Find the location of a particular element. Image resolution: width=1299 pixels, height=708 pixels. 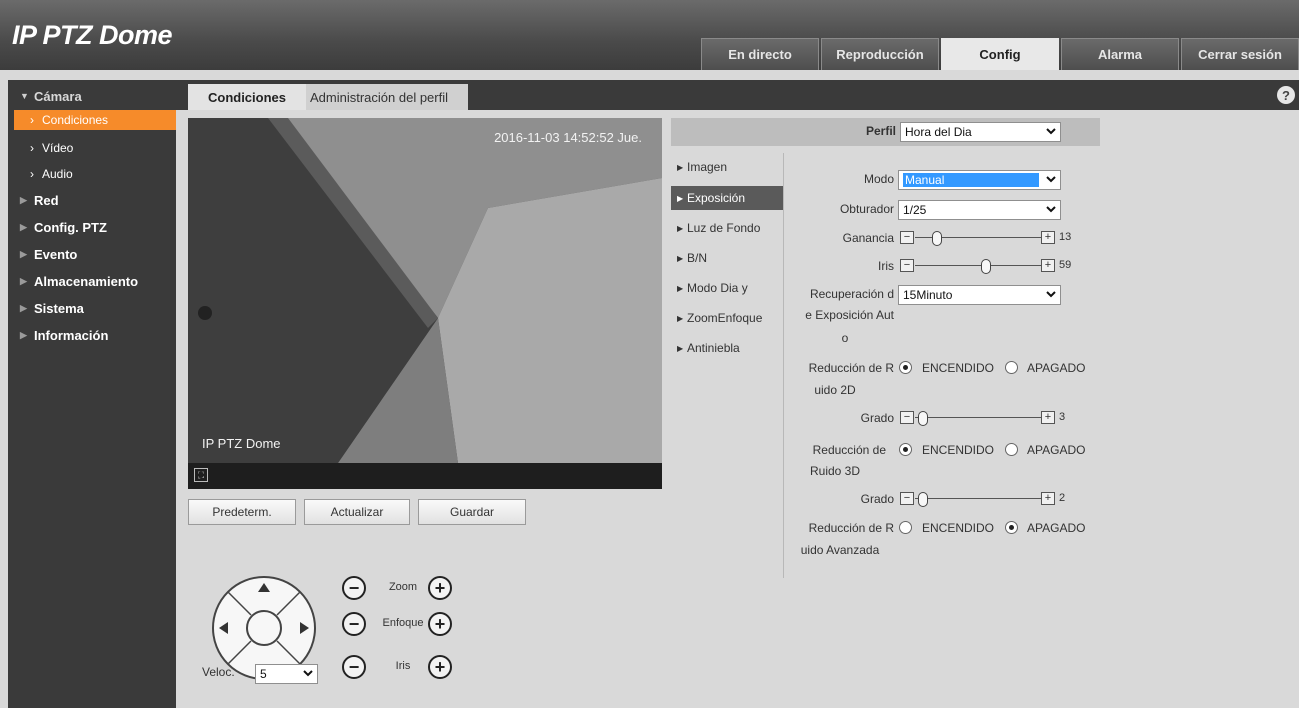

category-image: ▶ Imagen is located at coordinates (727, 167).